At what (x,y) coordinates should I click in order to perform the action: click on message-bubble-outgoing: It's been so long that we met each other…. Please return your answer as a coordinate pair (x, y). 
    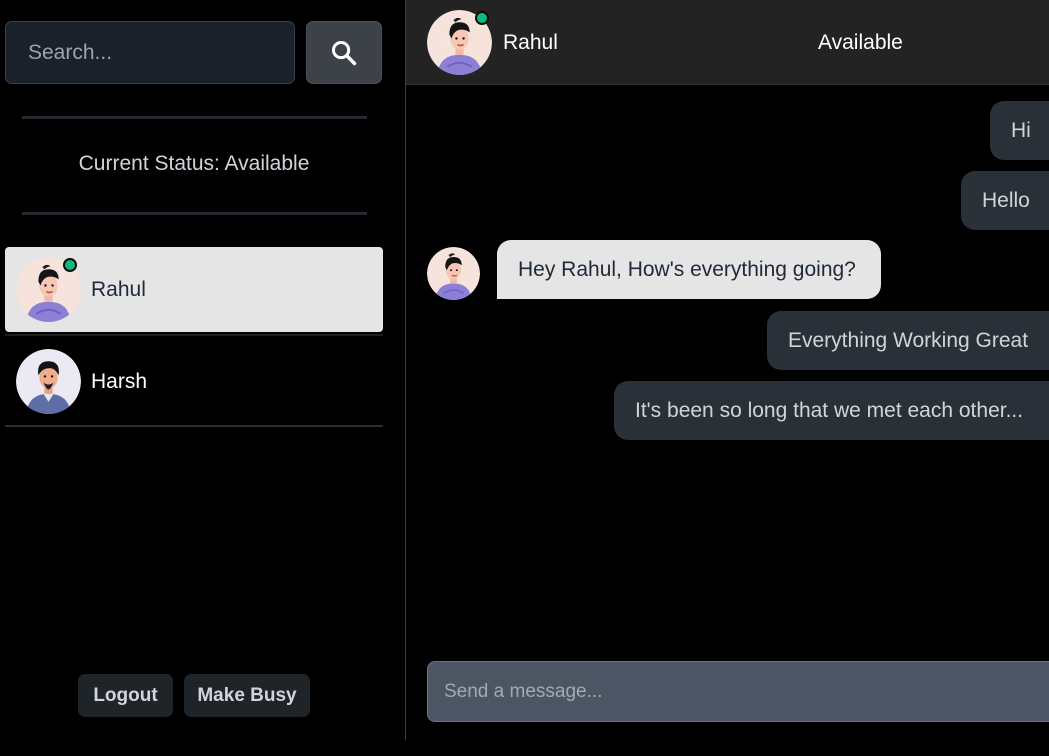
    Looking at the image, I should click on (831, 410).